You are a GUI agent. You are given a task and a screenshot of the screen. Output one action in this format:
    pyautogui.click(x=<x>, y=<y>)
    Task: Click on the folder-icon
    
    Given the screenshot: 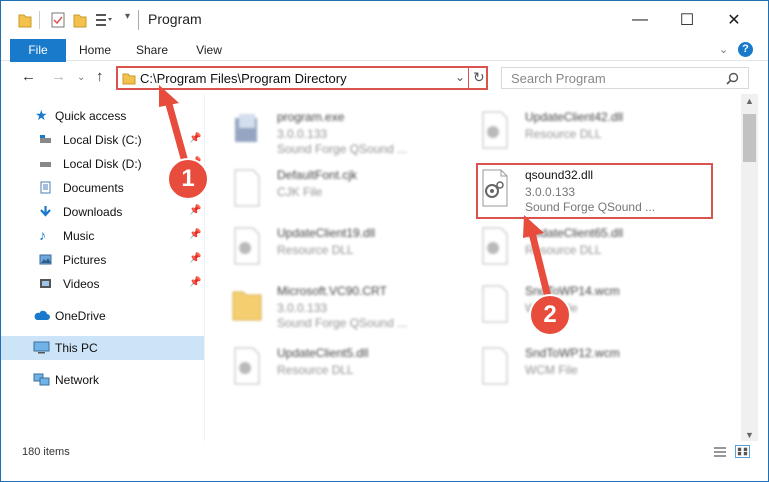 What is the action you would take?
    pyautogui.click(x=25, y=20)
    